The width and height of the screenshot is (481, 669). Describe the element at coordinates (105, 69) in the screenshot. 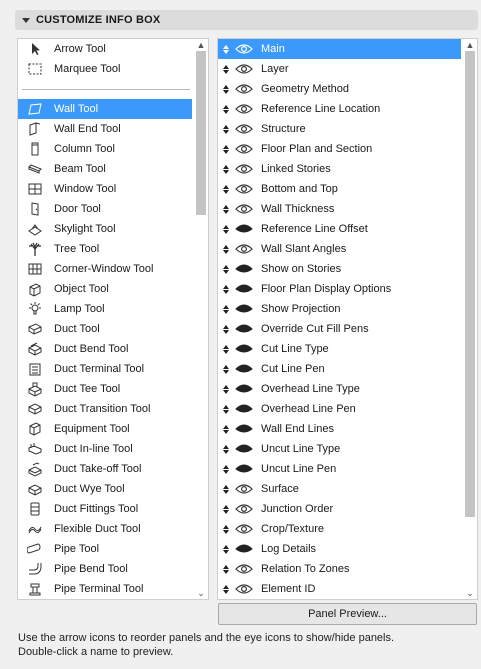

I see `tool-item-marquee-tool: Marquee Tool` at that location.